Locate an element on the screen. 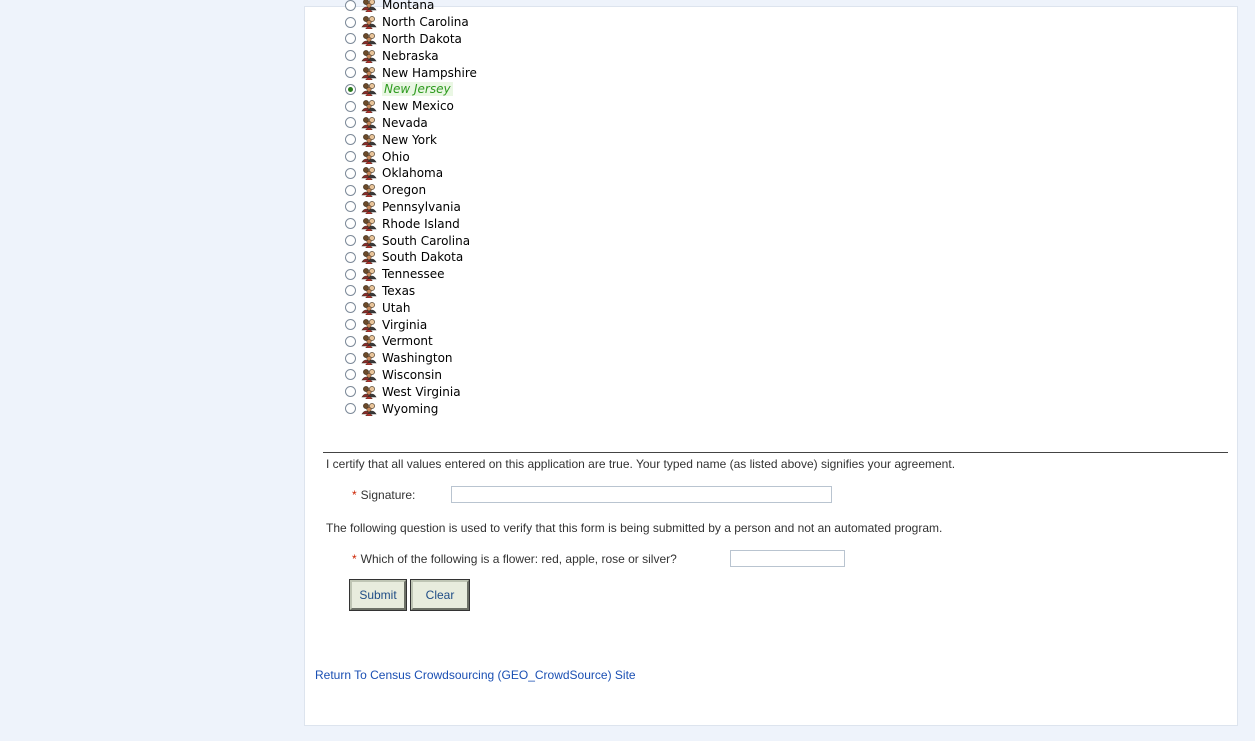  flower-answer-input is located at coordinates (787, 558).